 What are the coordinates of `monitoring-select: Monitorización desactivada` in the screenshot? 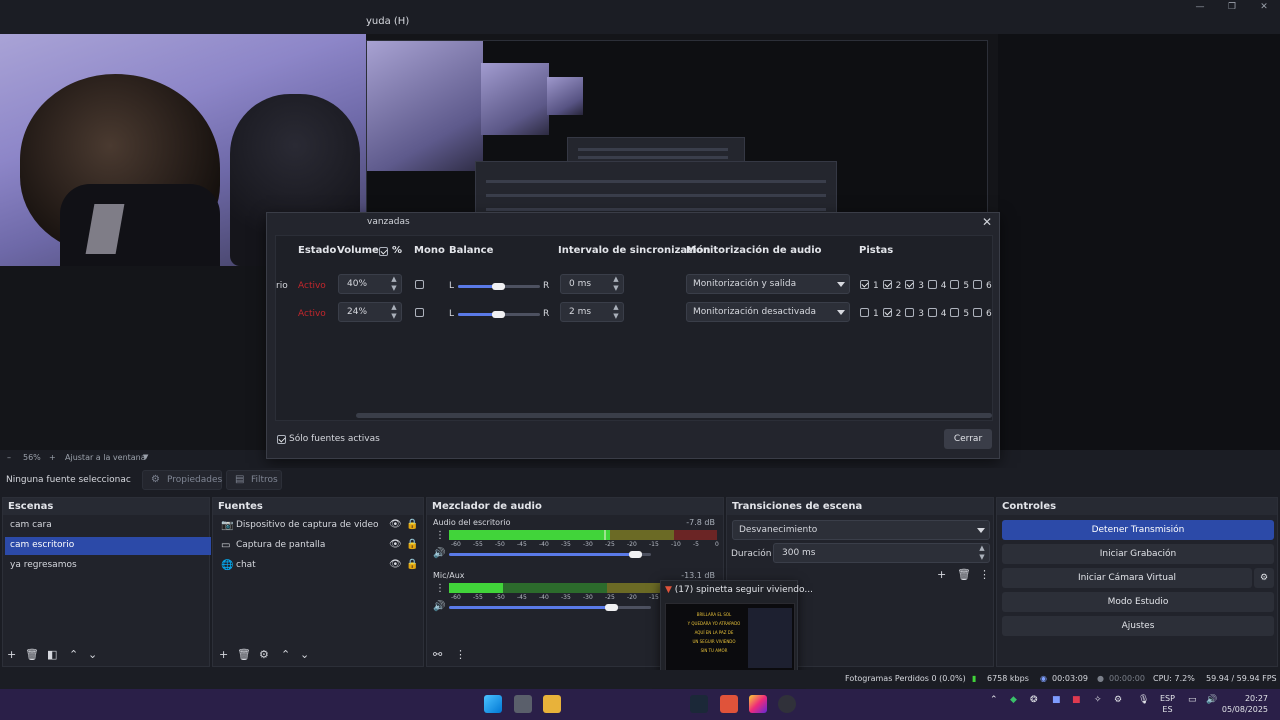 It's located at (768, 312).